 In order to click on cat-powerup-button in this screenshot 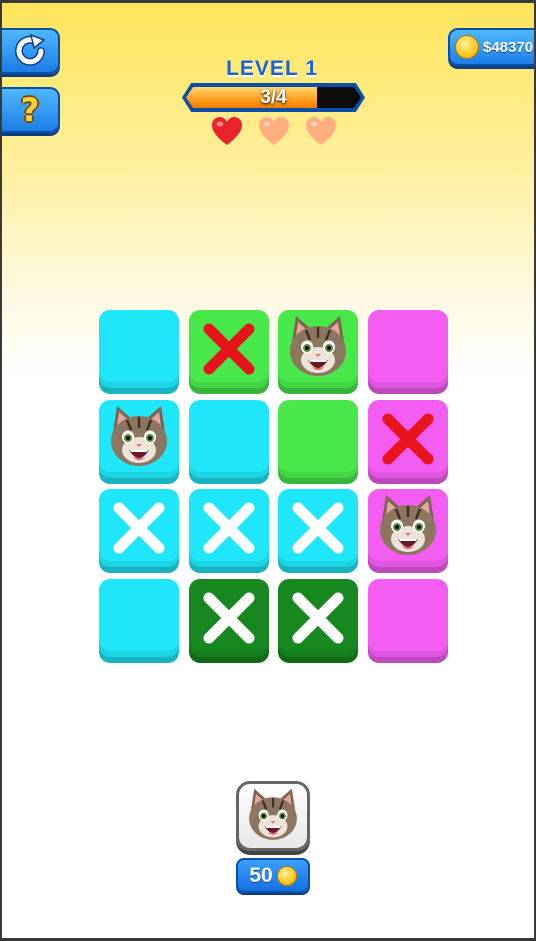, I will do `click(273, 816)`.